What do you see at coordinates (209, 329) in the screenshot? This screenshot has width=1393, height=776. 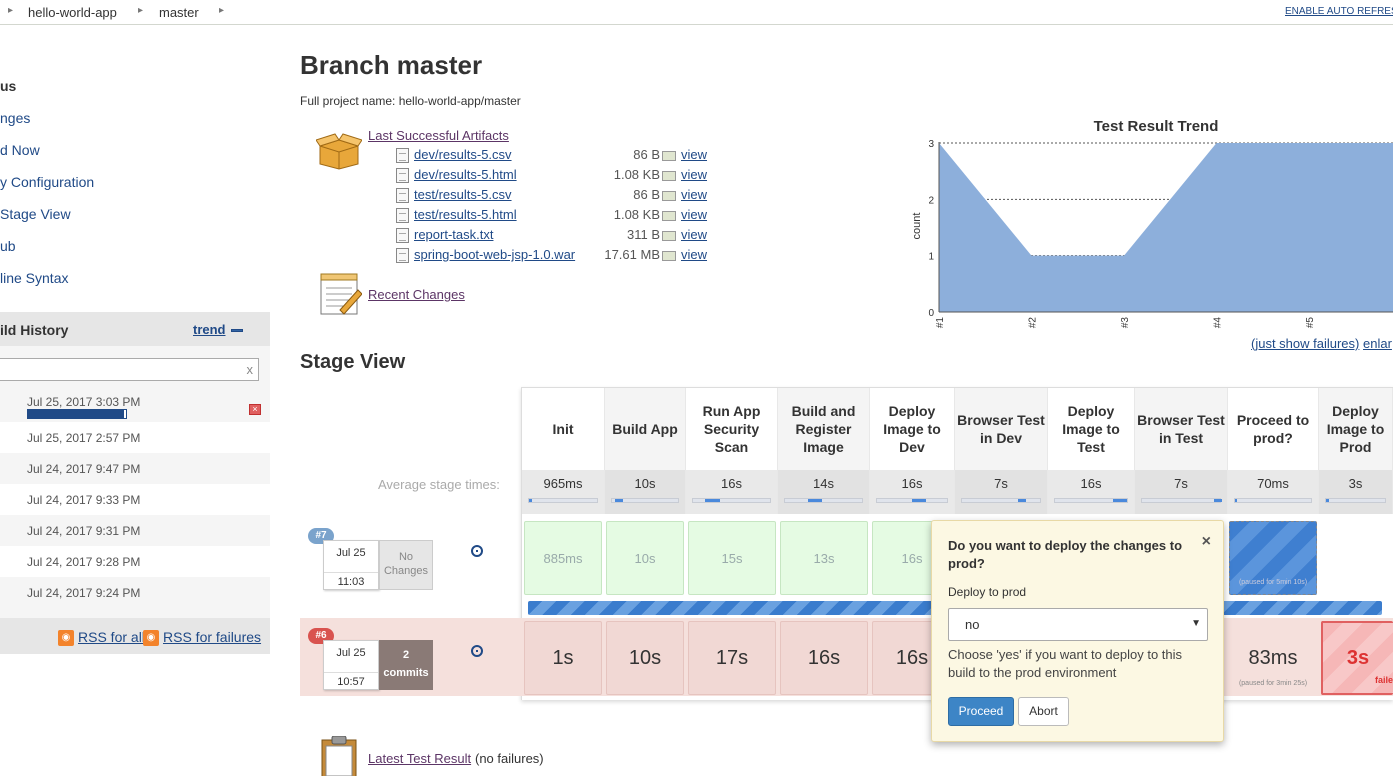 I see `build-history-trend-link: trend` at bounding box center [209, 329].